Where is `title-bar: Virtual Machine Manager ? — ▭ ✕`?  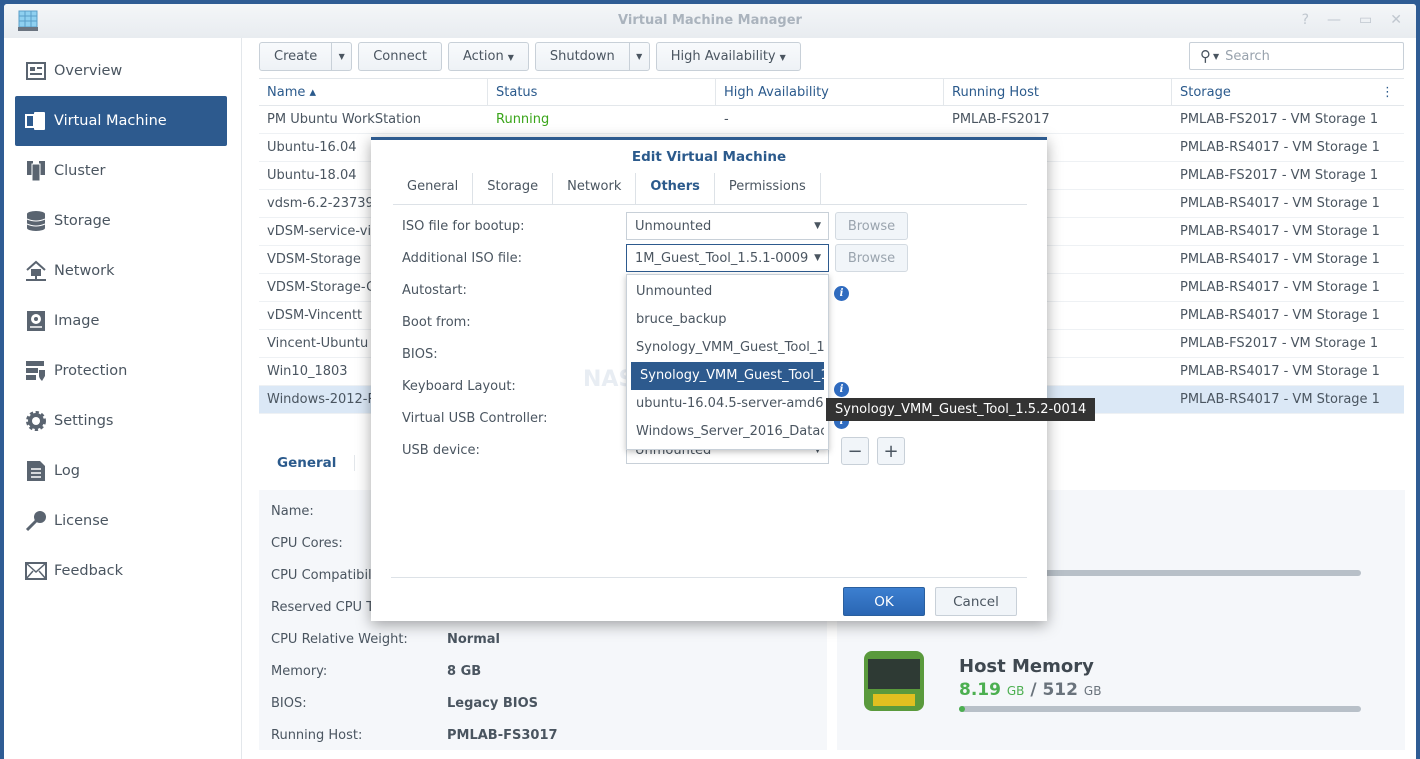
title-bar: Virtual Machine Manager ? — ▭ ✕ is located at coordinates (710, 21).